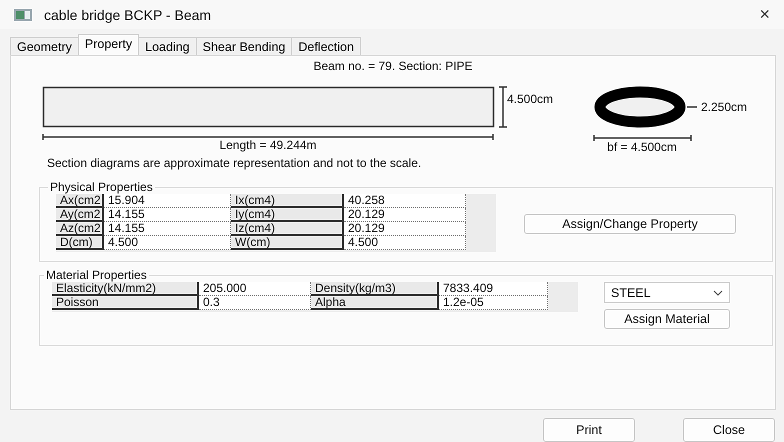 Image resolution: width=784 pixels, height=442 pixels. What do you see at coordinates (80, 215) in the screenshot?
I see `property-label: Ay(cm2` at bounding box center [80, 215].